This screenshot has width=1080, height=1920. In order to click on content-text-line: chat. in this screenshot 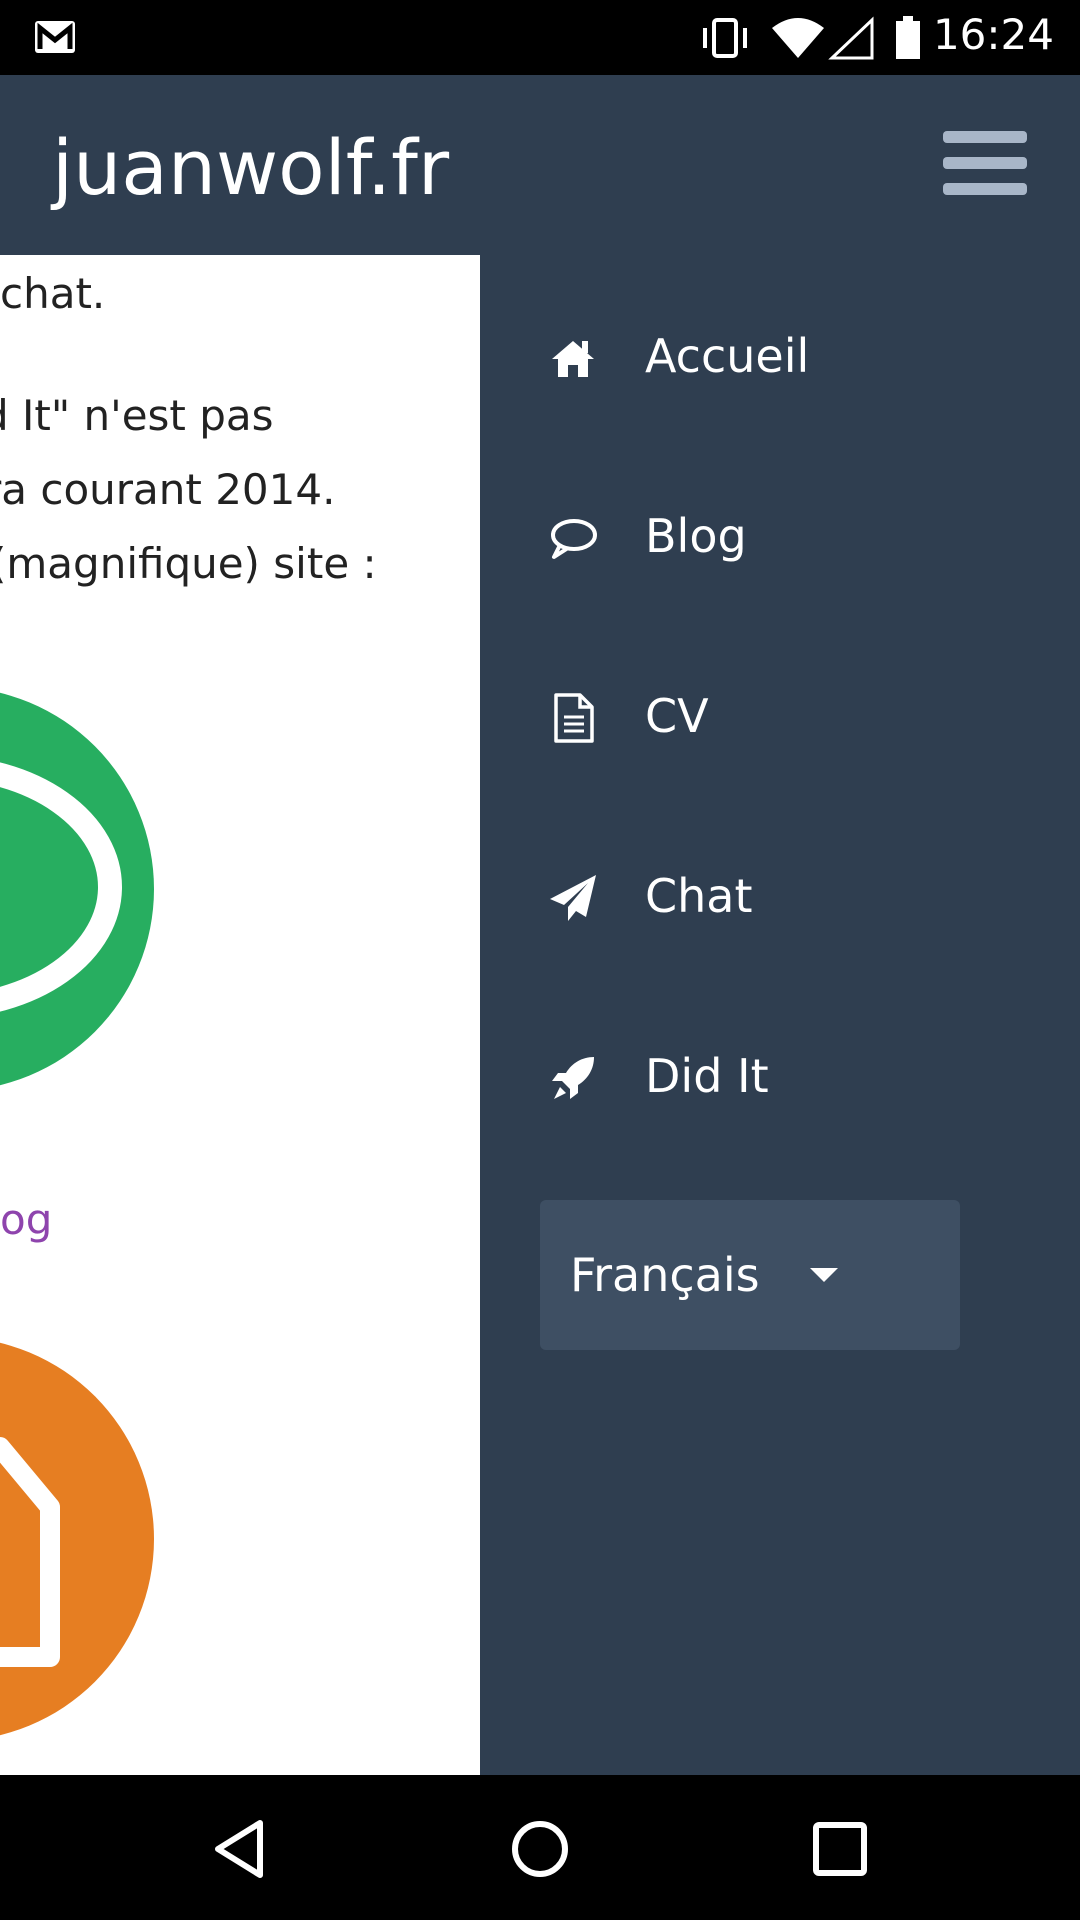, I will do `click(53, 293)`.